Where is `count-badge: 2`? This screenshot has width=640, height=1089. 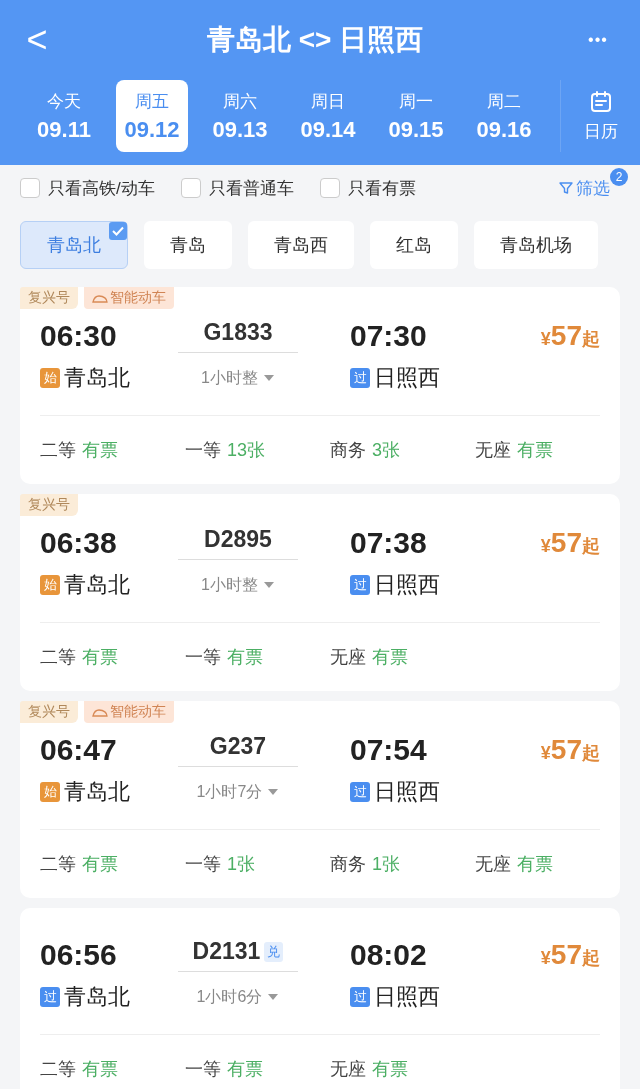
count-badge: 2 is located at coordinates (619, 177).